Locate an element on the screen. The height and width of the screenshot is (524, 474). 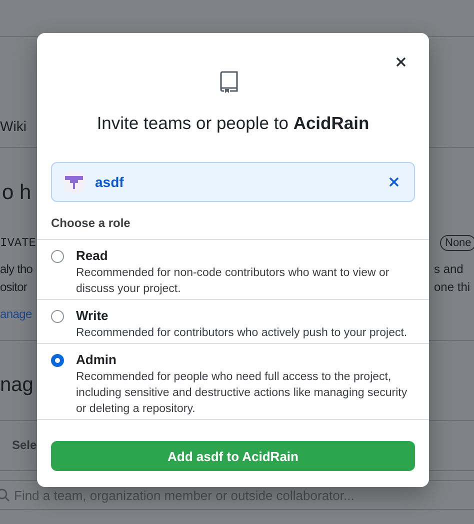
dialog-title: Invite teams or people to AcidRain is located at coordinates (233, 123).